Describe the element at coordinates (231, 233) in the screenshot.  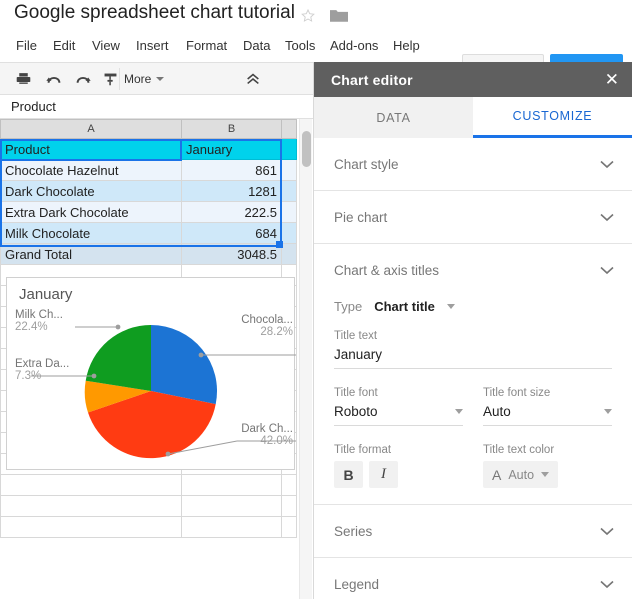
I see `cell-b5: 684` at that location.